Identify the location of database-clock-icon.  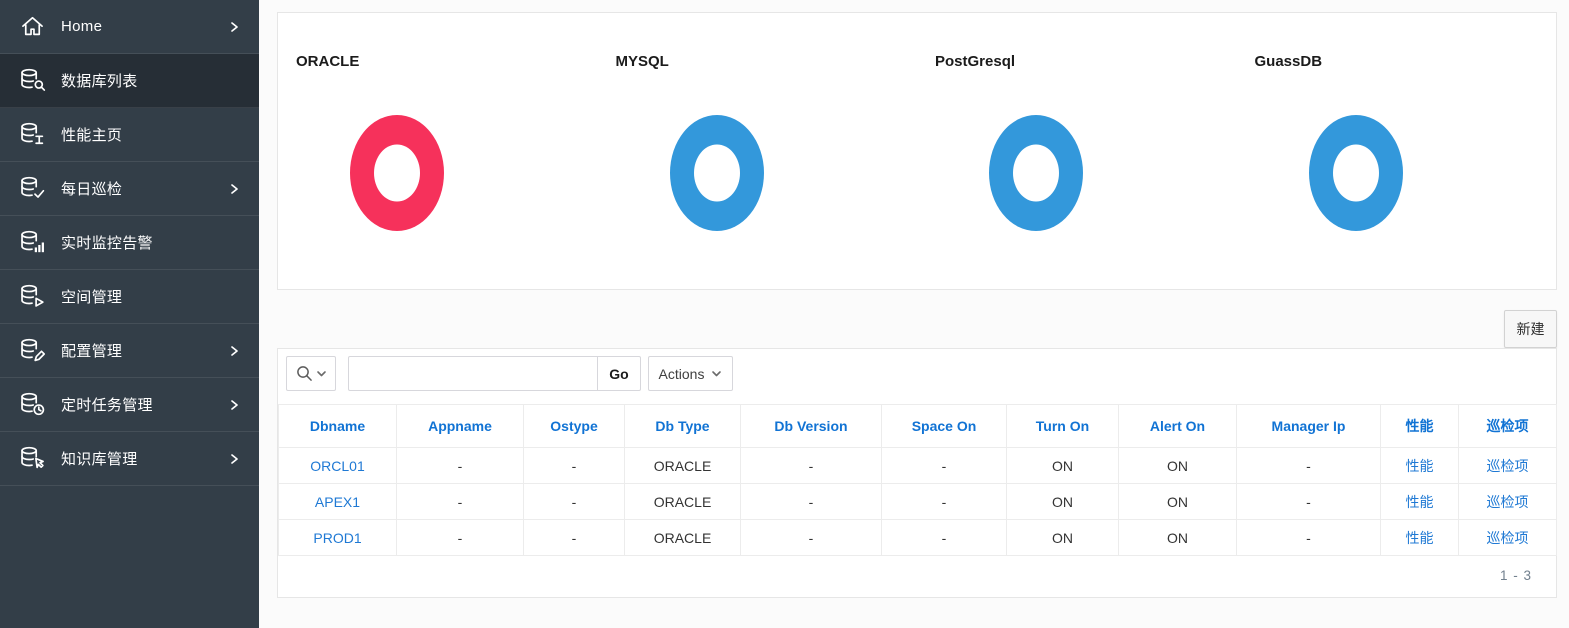
(33, 404).